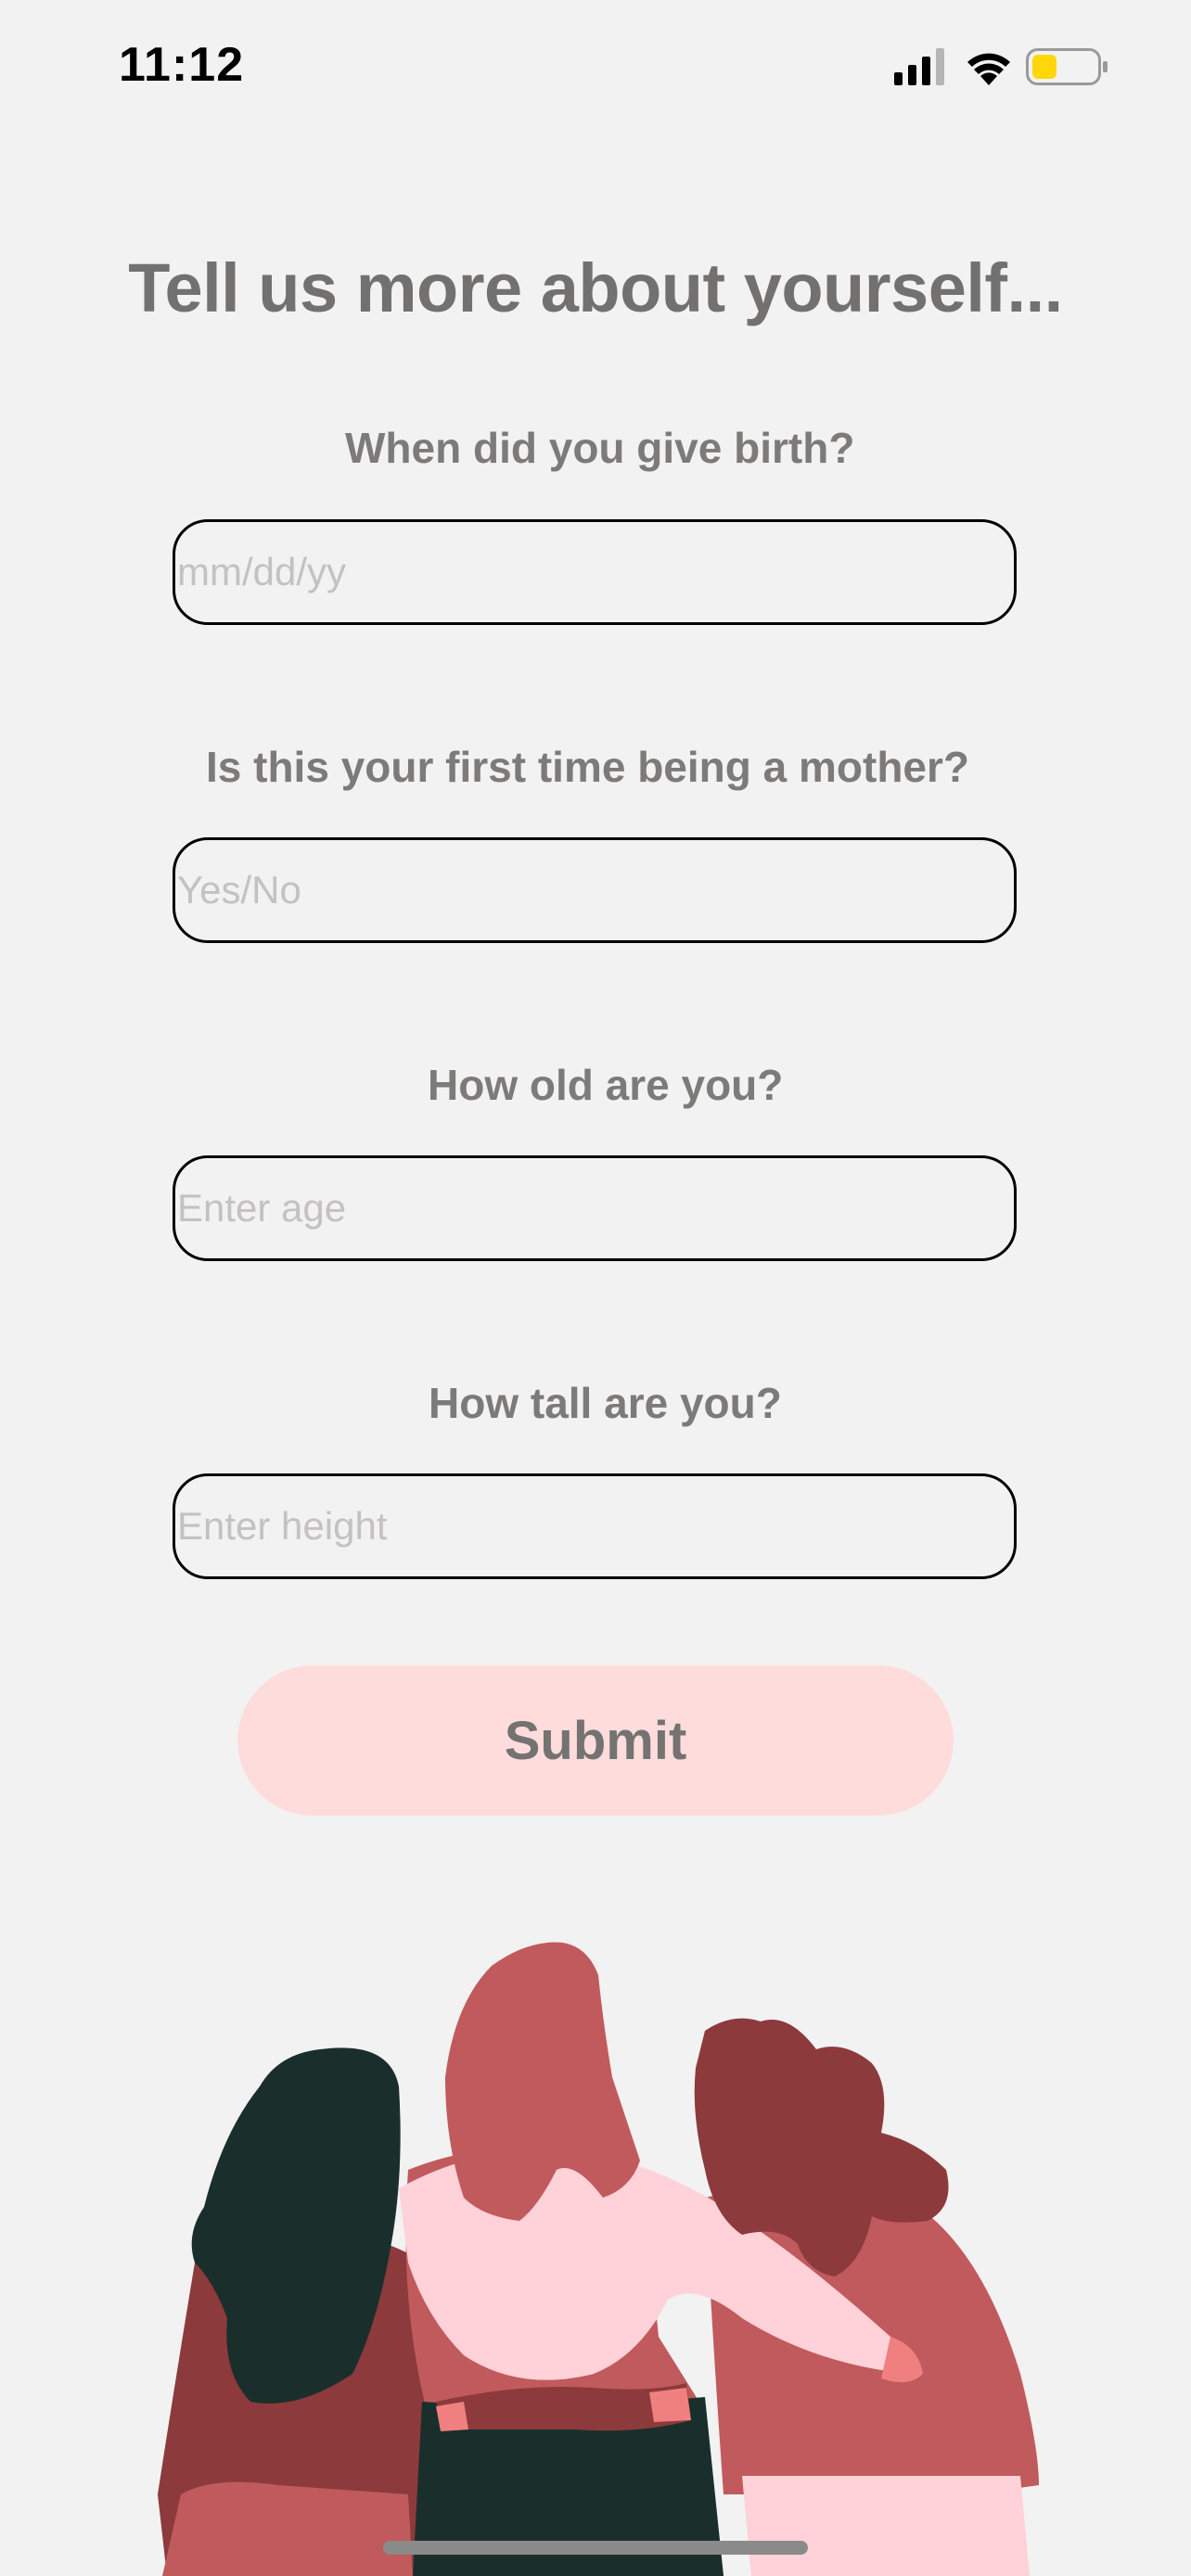 The image size is (1191, 2576). I want to click on question-height: How tall are you?, so click(605, 1403).